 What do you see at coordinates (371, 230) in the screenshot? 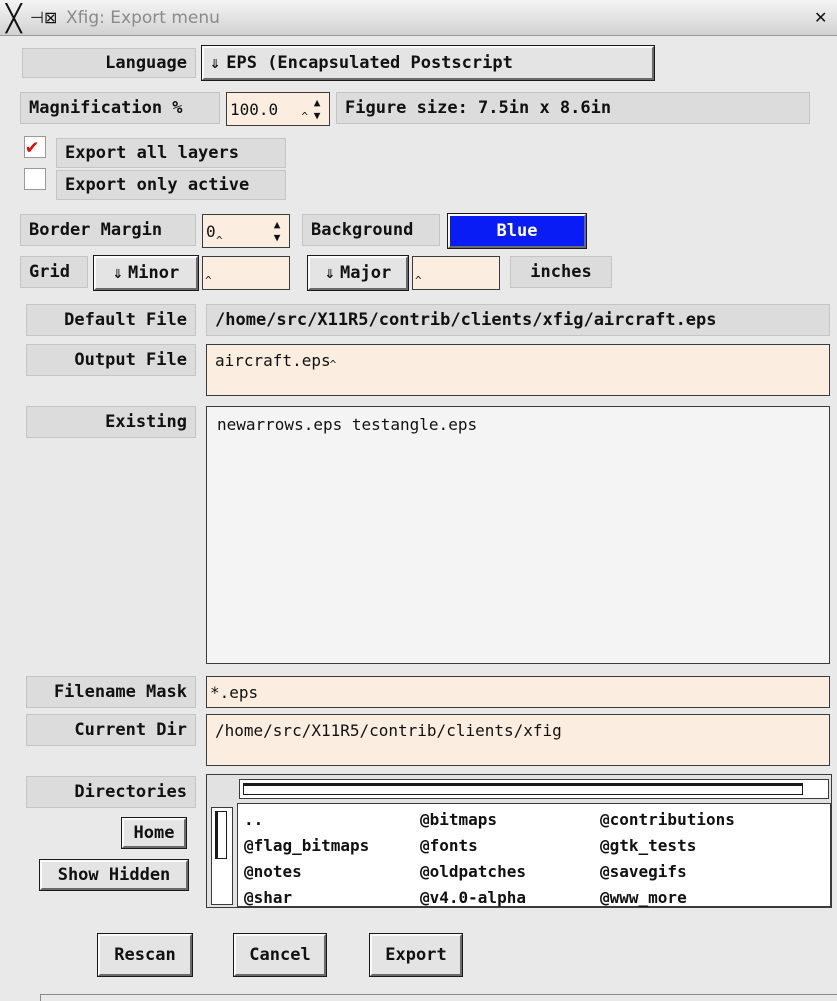
I see `background-label: Background` at bounding box center [371, 230].